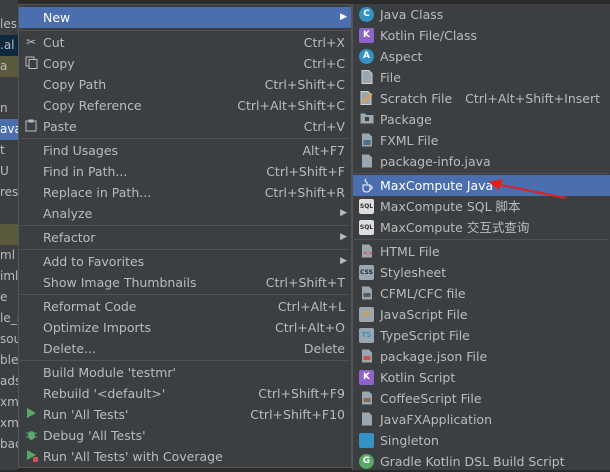  I want to click on tree-item: ads, so click(9, 381).